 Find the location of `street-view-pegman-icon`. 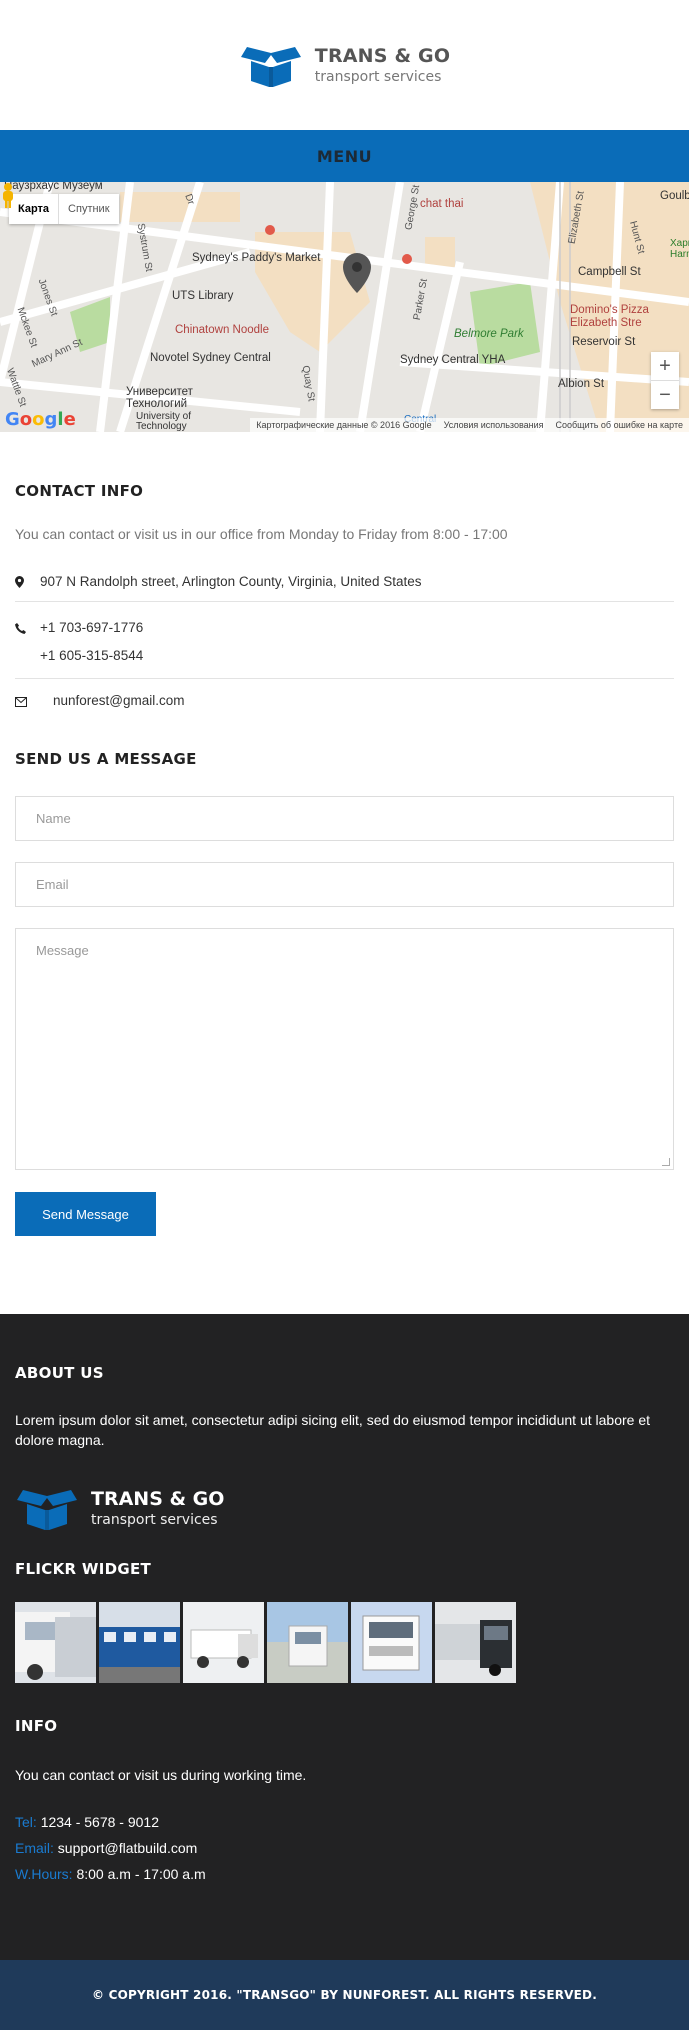

street-view-pegman-icon is located at coordinates (8, 195).